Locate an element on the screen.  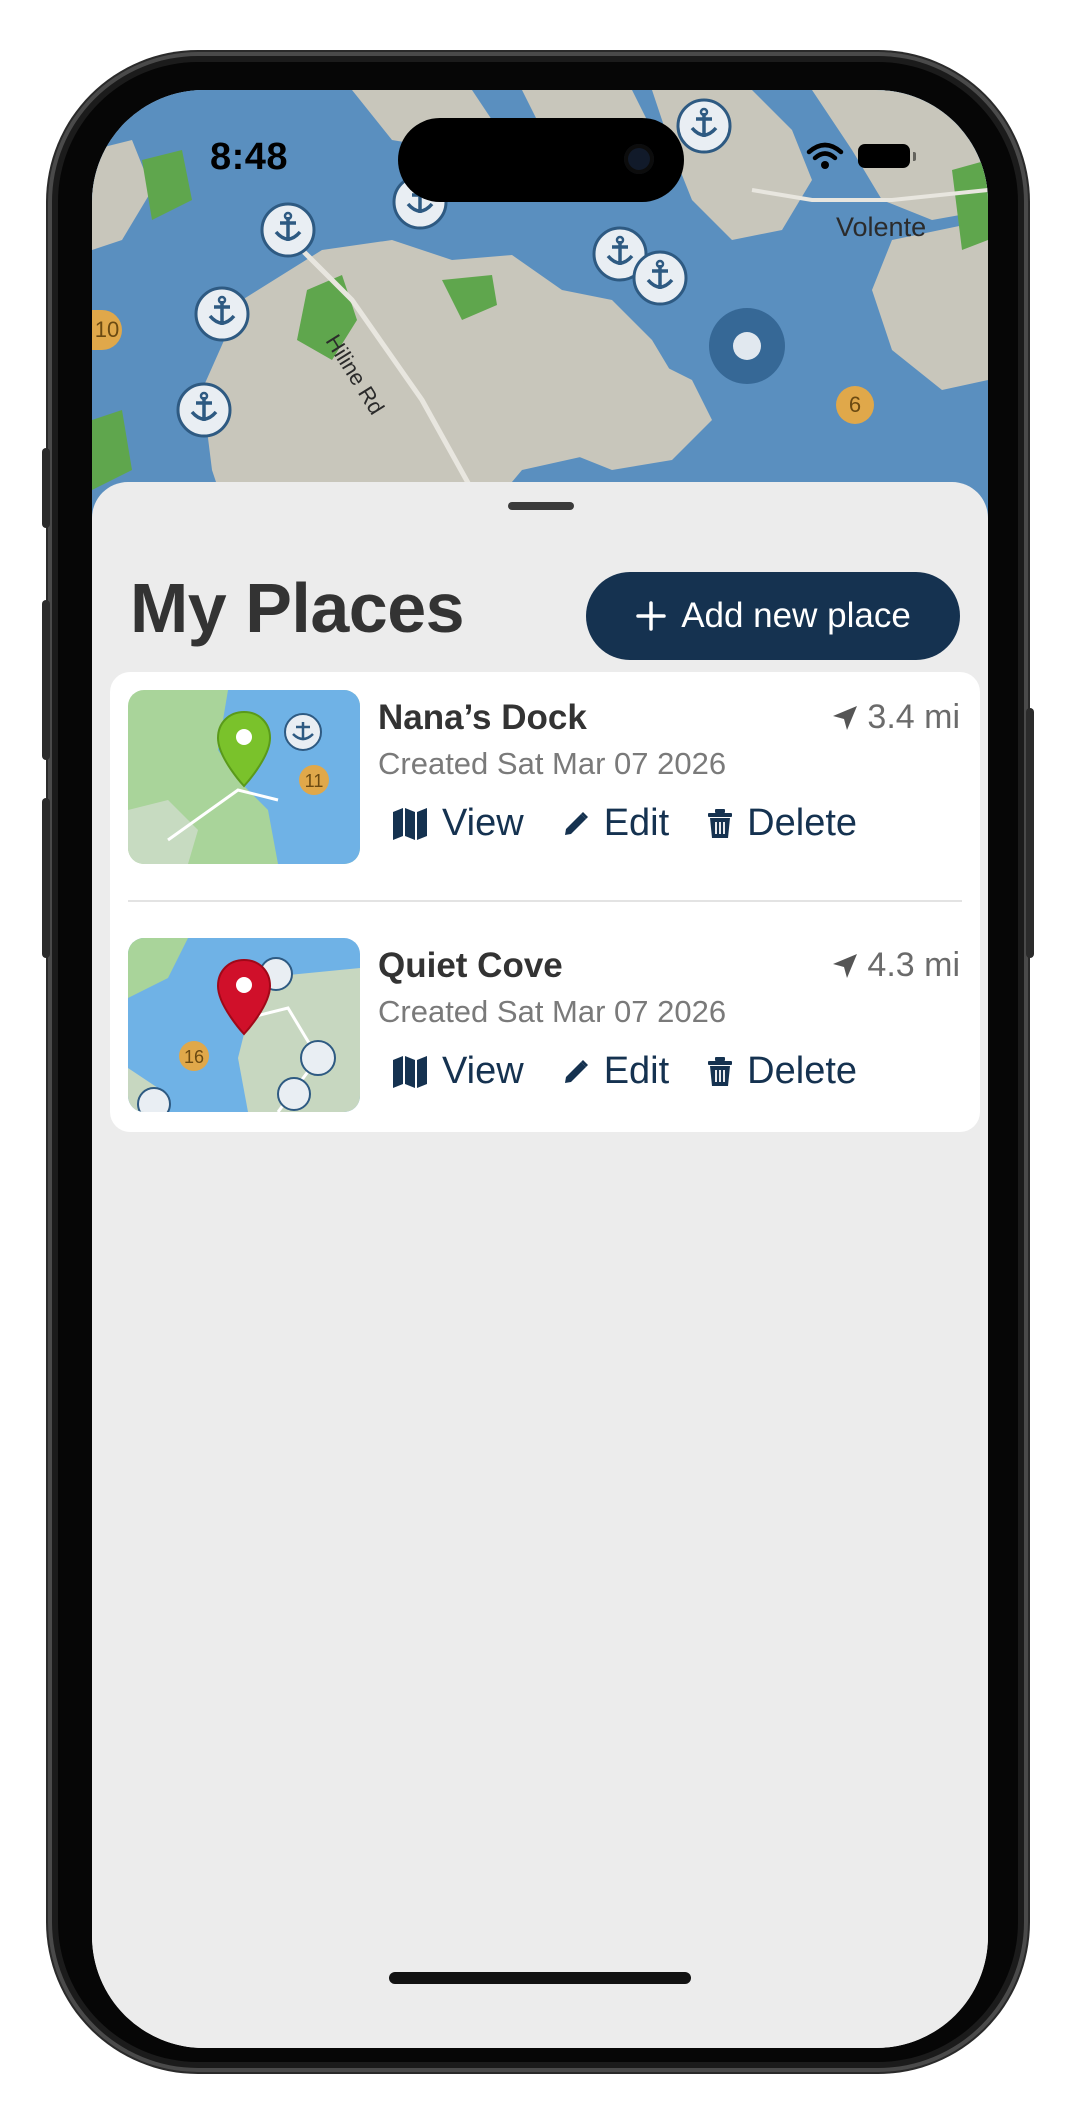
status-icons is located at coordinates (861, 156).